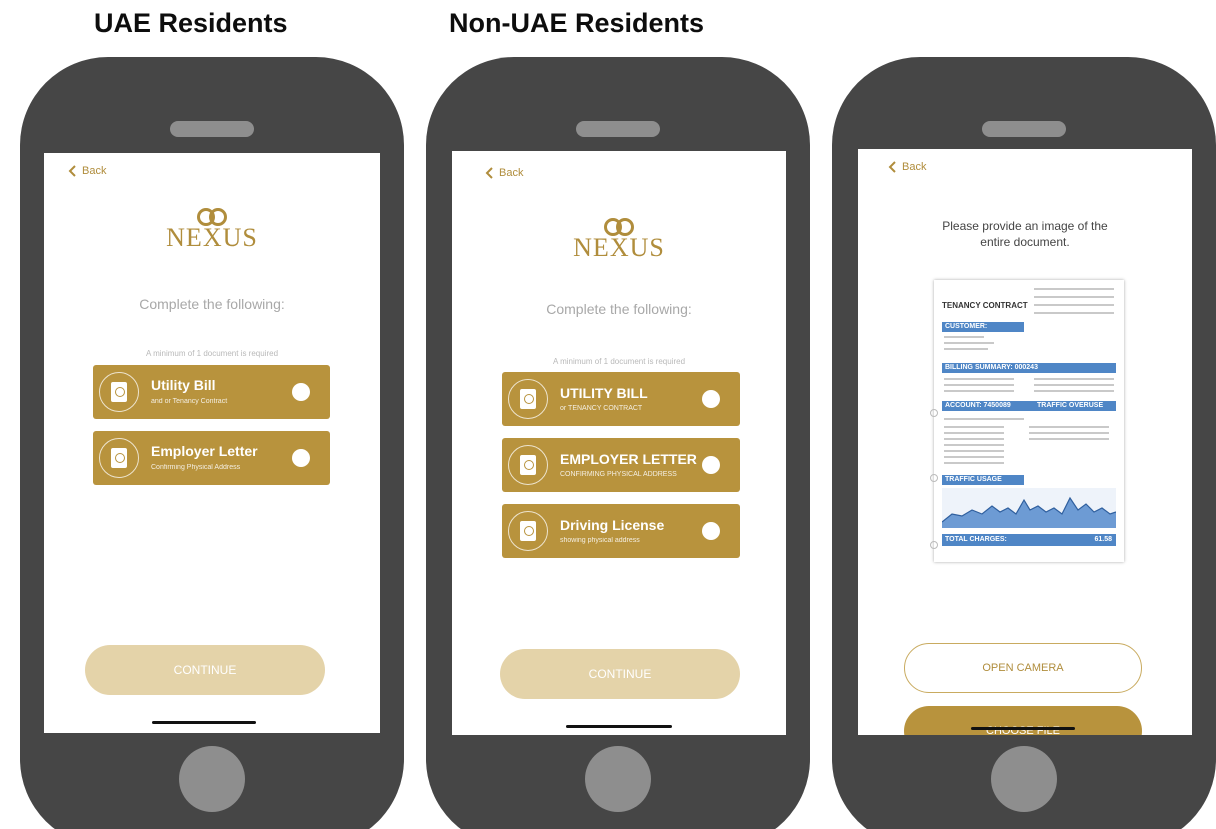 This screenshot has height=829, width=1216. I want to click on document-option-driving-license: Driving License showing physical address, so click(621, 531).